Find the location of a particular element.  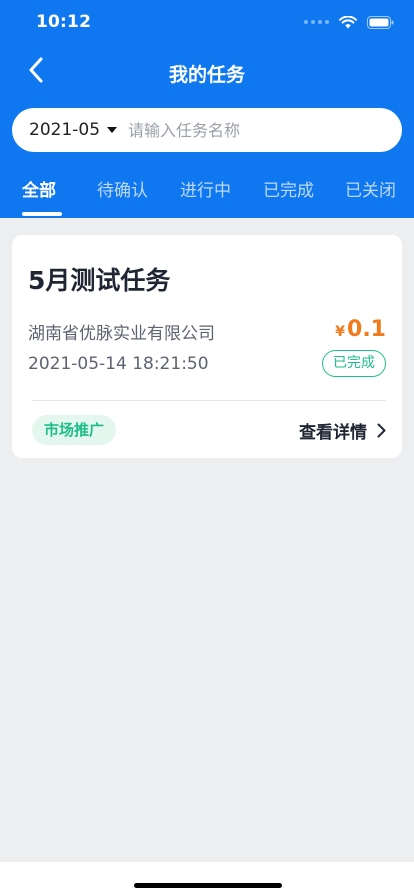

bottom-bar is located at coordinates (207, 879).